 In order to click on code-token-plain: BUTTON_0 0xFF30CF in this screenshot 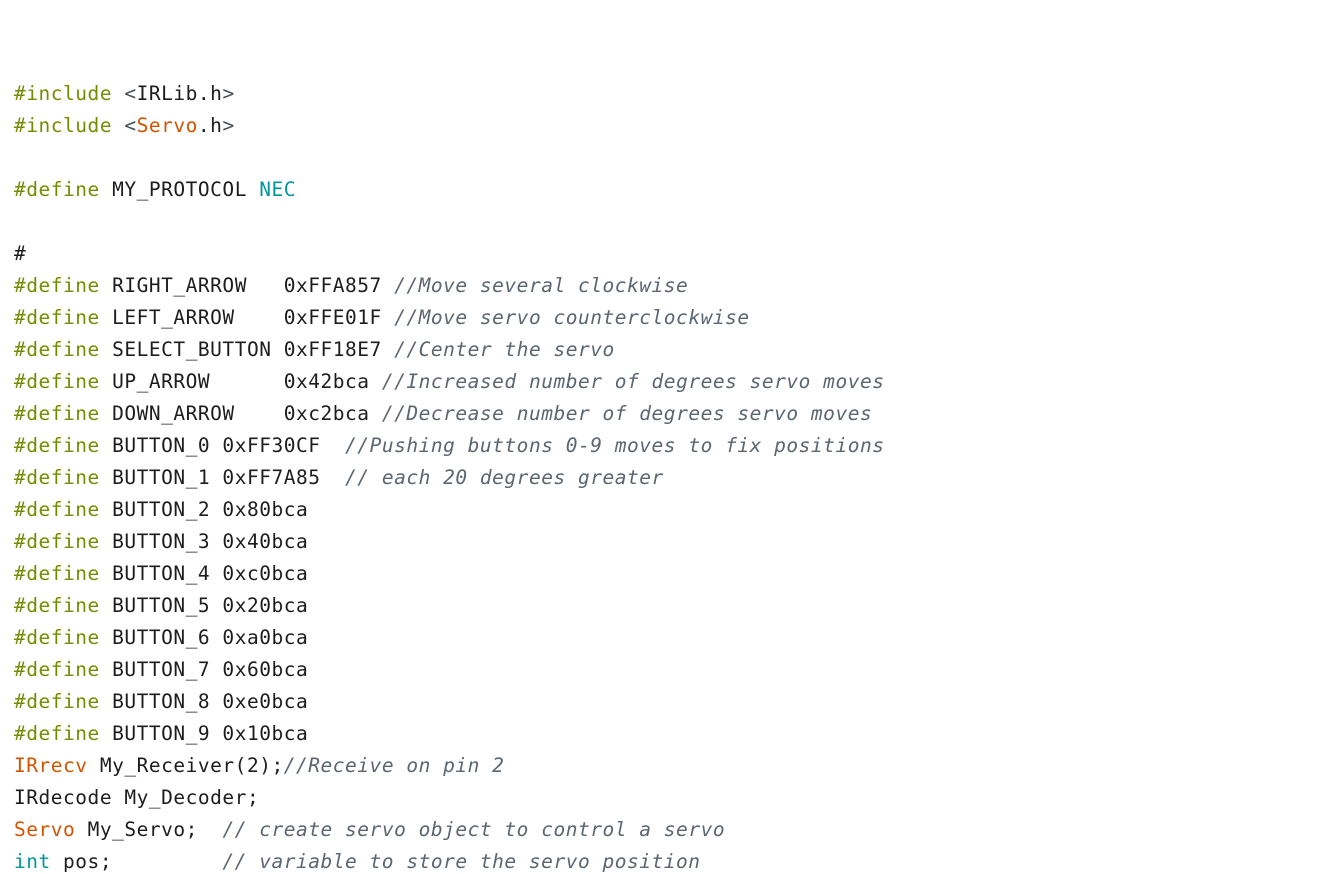, I will do `click(229, 445)`.